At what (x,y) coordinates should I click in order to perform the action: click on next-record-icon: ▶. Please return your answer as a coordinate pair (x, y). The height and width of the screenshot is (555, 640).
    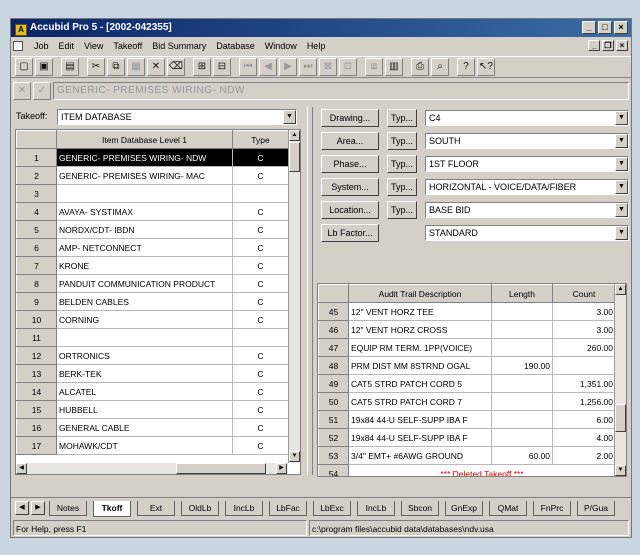
    Looking at the image, I should click on (288, 67).